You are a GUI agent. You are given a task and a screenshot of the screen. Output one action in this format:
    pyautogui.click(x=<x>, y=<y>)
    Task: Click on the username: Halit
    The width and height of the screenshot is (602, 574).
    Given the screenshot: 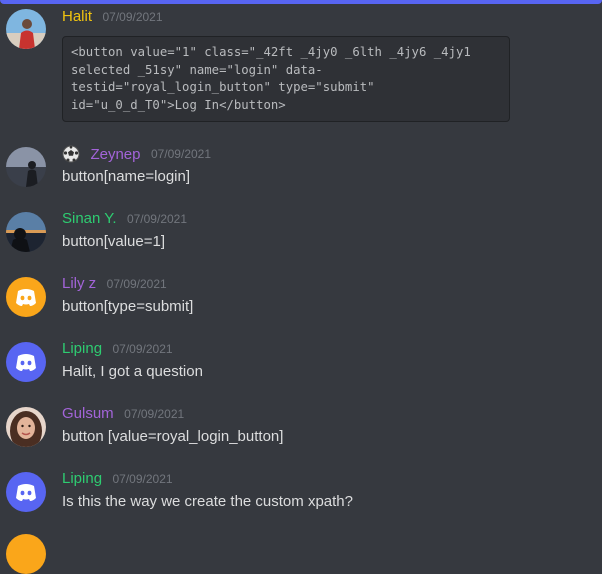 What is the action you would take?
    pyautogui.click(x=77, y=16)
    